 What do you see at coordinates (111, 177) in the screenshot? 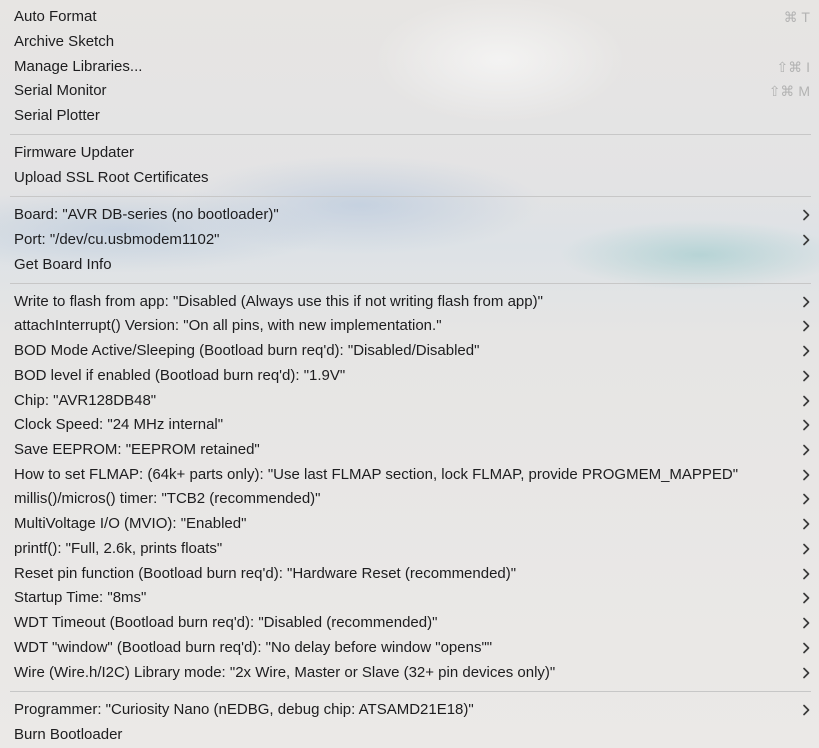
I see `menu-item-label: Upload SSL Root Certificates` at bounding box center [111, 177].